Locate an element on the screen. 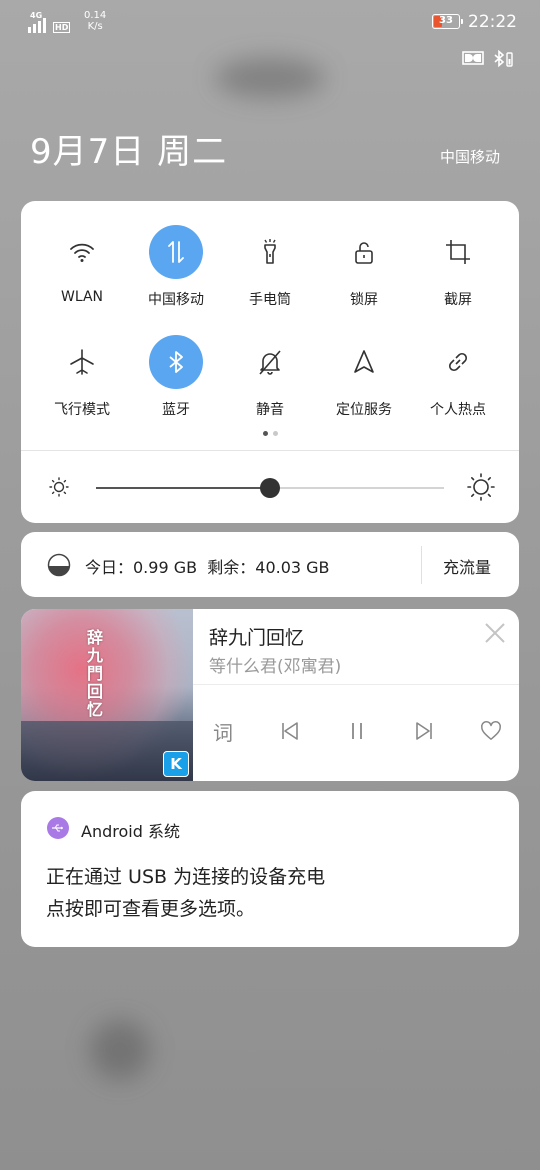 This screenshot has width=540, height=1170. next-icon is located at coordinates (424, 731).